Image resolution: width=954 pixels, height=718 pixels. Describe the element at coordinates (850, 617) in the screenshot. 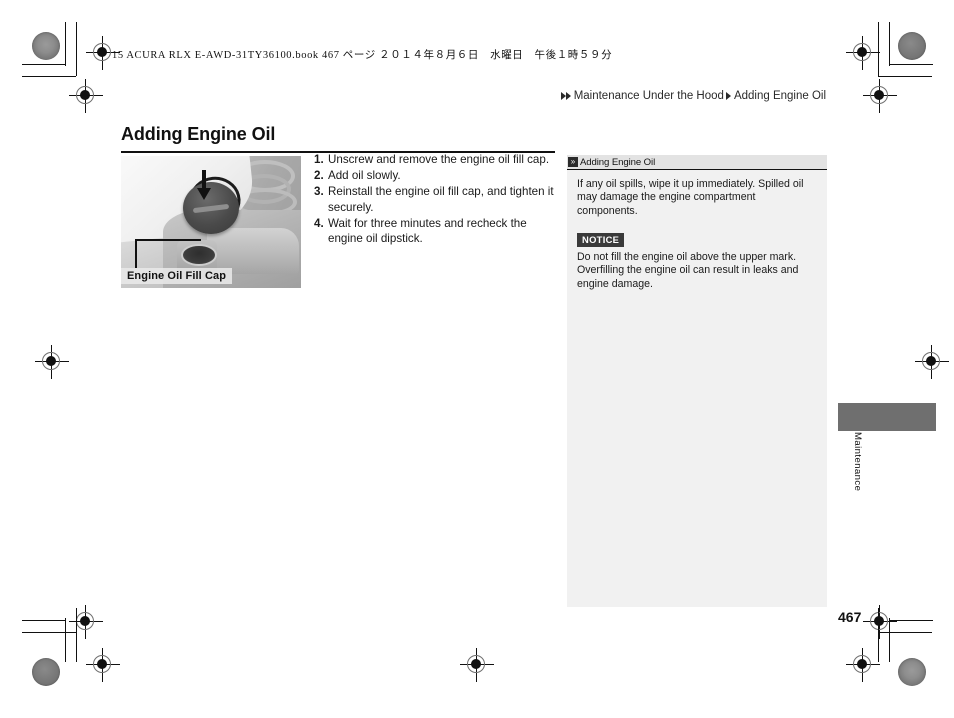

I see `page-number: 467` at that location.